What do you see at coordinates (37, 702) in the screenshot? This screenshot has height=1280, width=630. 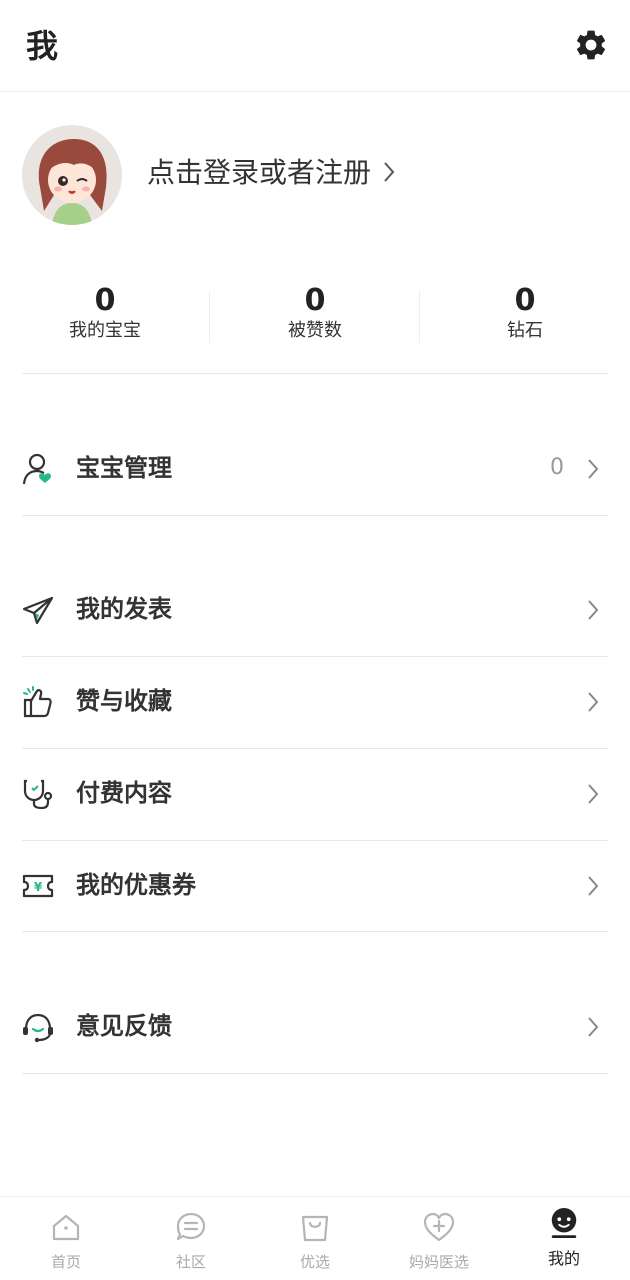 I see `thumbs-up-icon` at bounding box center [37, 702].